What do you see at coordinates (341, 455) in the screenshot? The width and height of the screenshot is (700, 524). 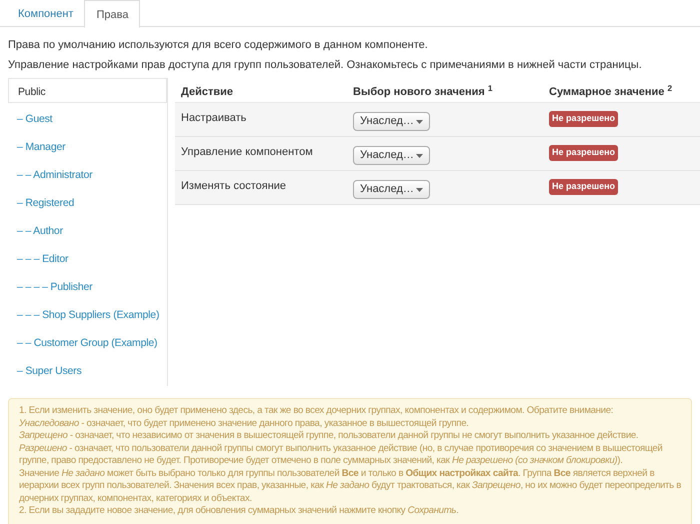 I see `note-text: Разрешено - означает, что пользователи данной группы смогут выполнить указанное действие (но, в случае противоречия со значением в вышестоящей группе, право предоставлено не будет. Противоречие будет отмечено в поле суммарных значений, как Не разрешено (со значком блокировки)).` at bounding box center [341, 455].